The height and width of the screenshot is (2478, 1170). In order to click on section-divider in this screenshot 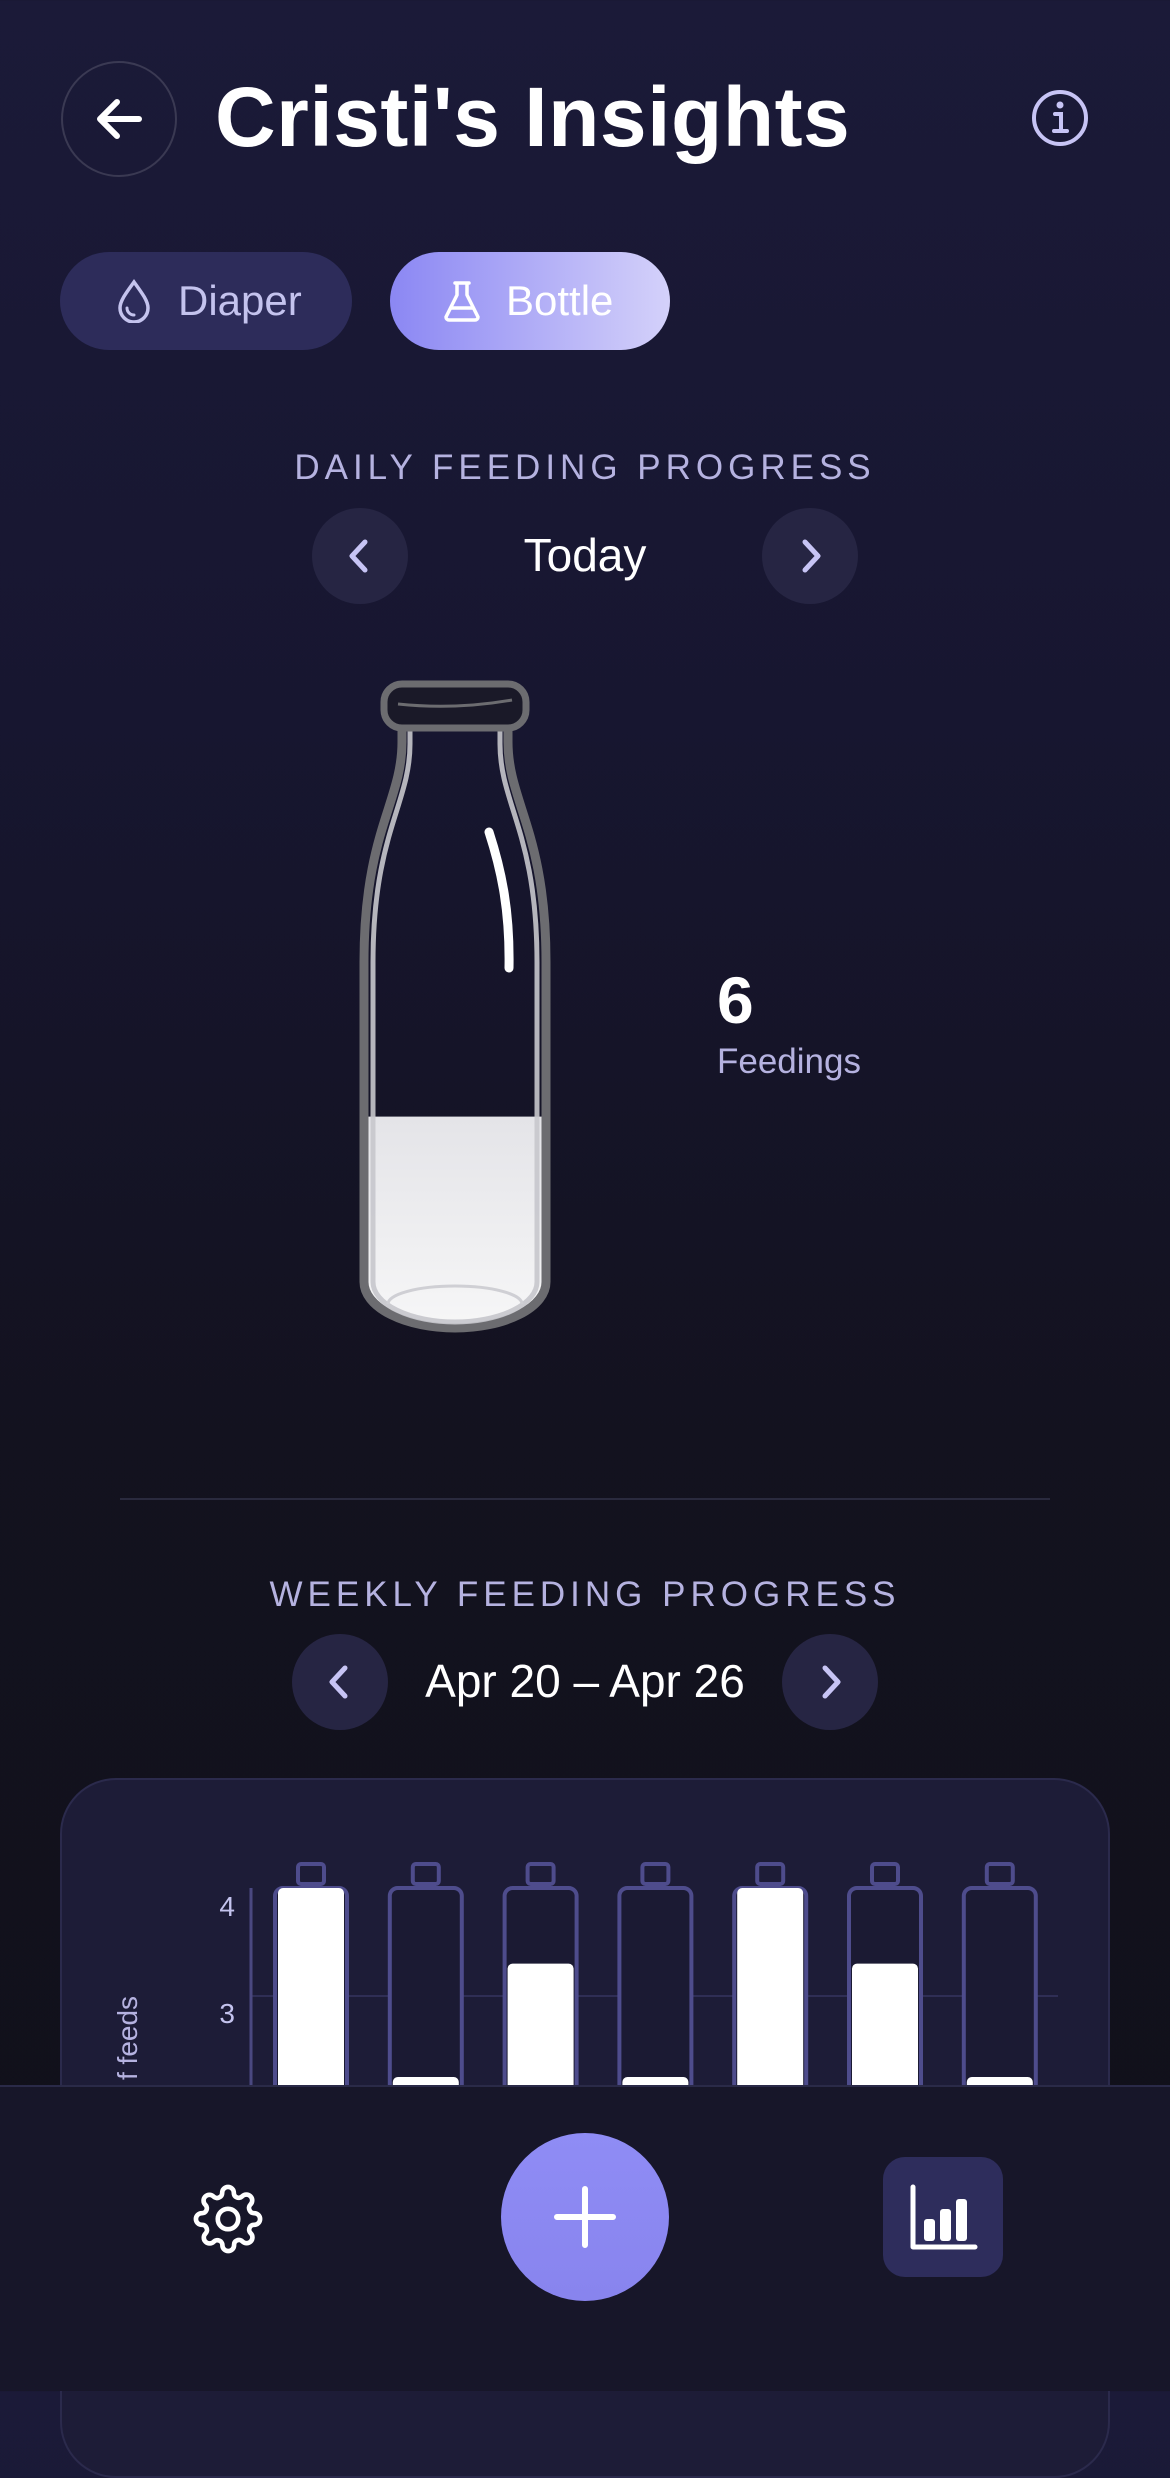, I will do `click(585, 1499)`.